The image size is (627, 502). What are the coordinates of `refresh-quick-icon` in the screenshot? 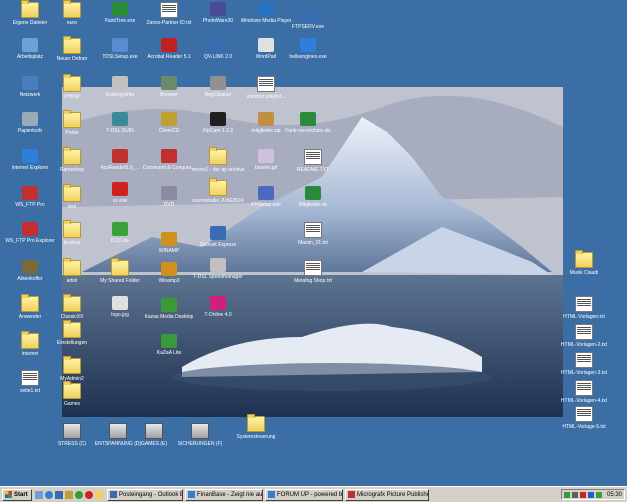 It's located at (79, 494).